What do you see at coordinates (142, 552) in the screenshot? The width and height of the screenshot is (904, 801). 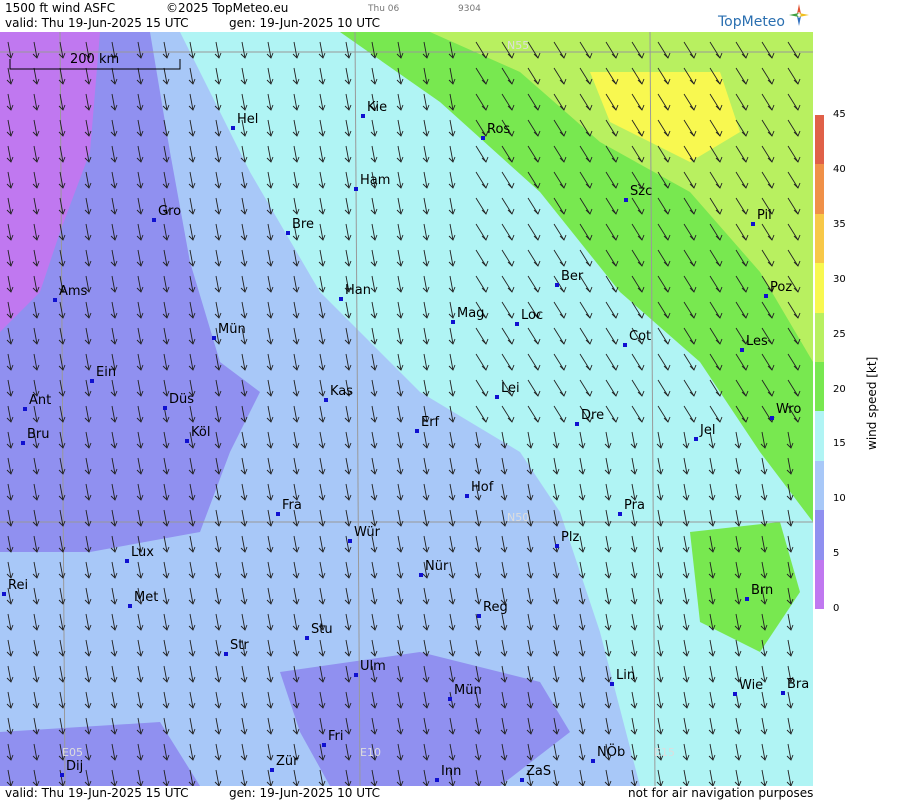 I see `city-label-lux: Lux` at bounding box center [142, 552].